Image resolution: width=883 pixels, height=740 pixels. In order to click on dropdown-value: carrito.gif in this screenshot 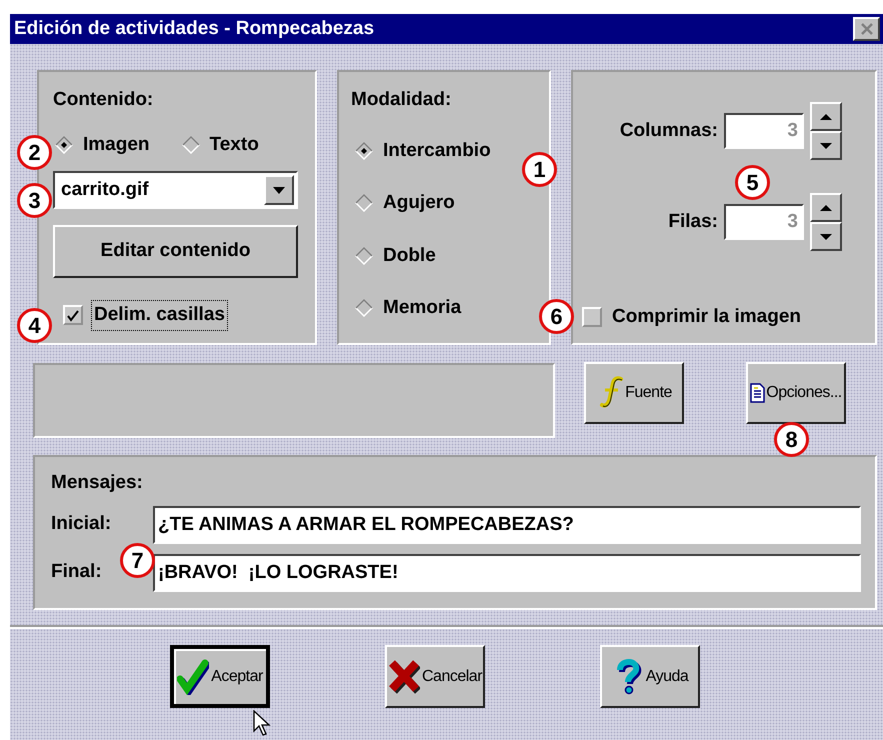, I will do `click(105, 190)`.